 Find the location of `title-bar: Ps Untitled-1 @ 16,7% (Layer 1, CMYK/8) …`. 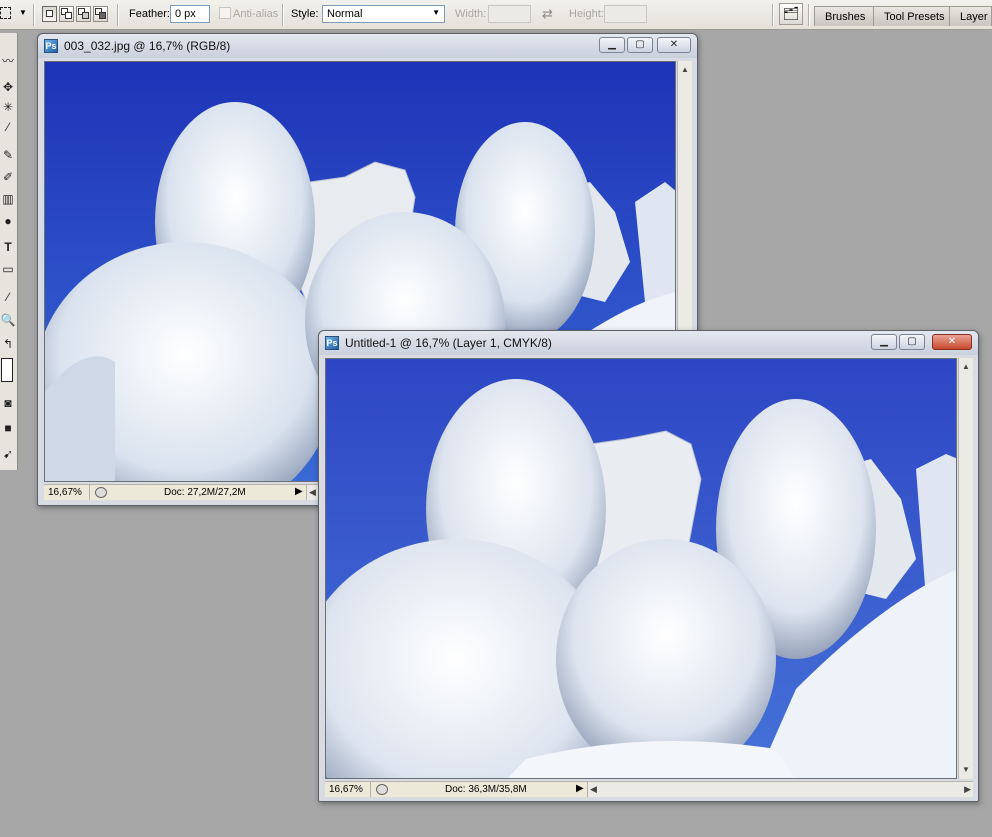

title-bar: Ps Untitled-1 @ 16,7% (Layer 1, CMYK/8) … is located at coordinates (648, 343).